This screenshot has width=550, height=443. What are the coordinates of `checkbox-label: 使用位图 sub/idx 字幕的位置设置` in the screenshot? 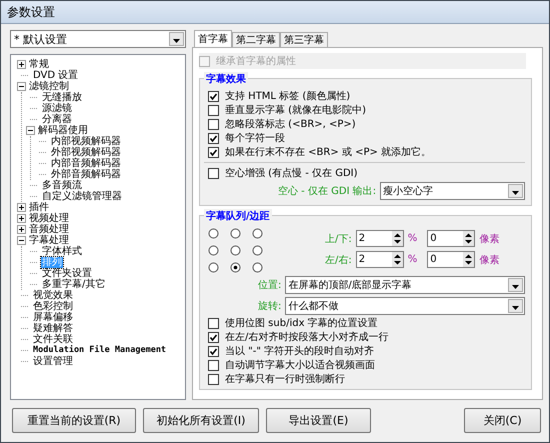 It's located at (301, 323).